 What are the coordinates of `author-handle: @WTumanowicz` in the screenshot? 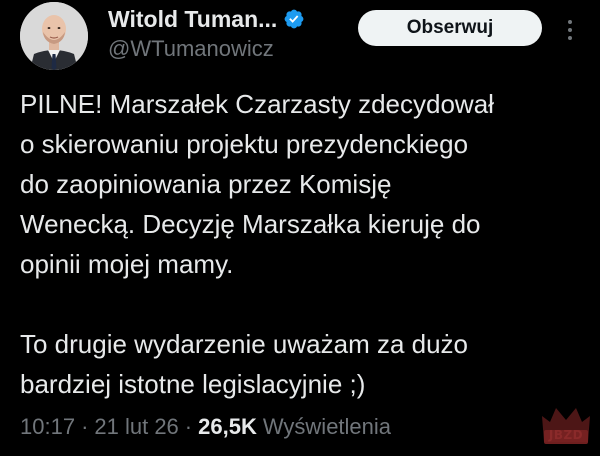 It's located at (191, 49).